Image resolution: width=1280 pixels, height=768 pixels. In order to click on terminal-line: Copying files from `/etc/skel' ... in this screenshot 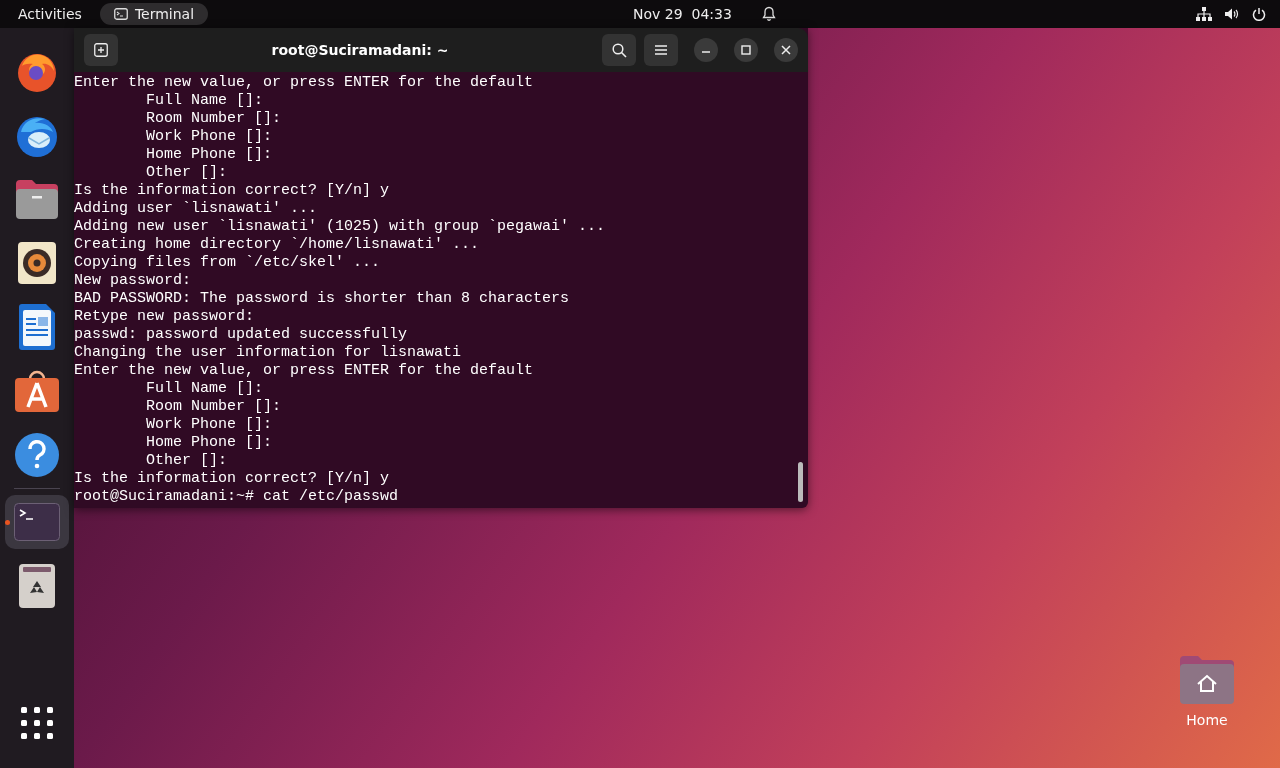, I will do `click(228, 263)`.